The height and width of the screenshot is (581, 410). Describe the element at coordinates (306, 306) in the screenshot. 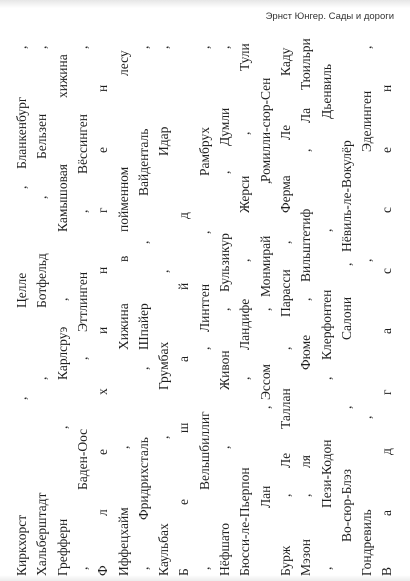

I see `text-line-run: Мэзон, ля Фюме, Вильштетиф, Ла Тюильри` at that location.